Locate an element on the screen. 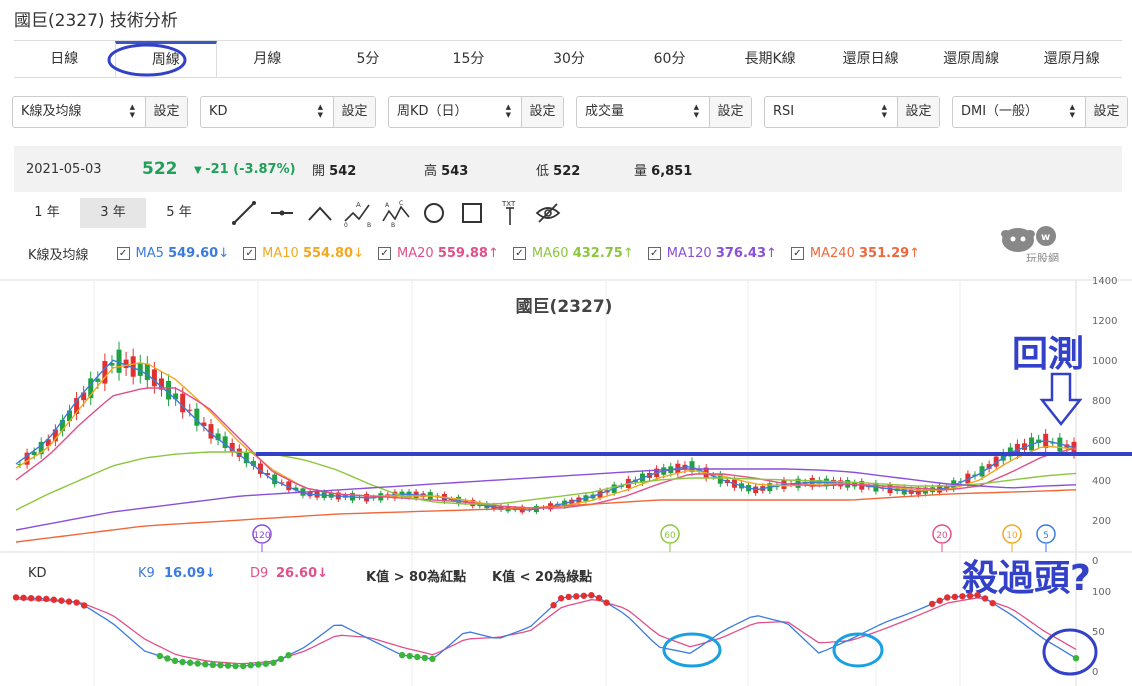  ma-legend-ma120: ✓ MA120 376.43 ↑ is located at coordinates (712, 253).